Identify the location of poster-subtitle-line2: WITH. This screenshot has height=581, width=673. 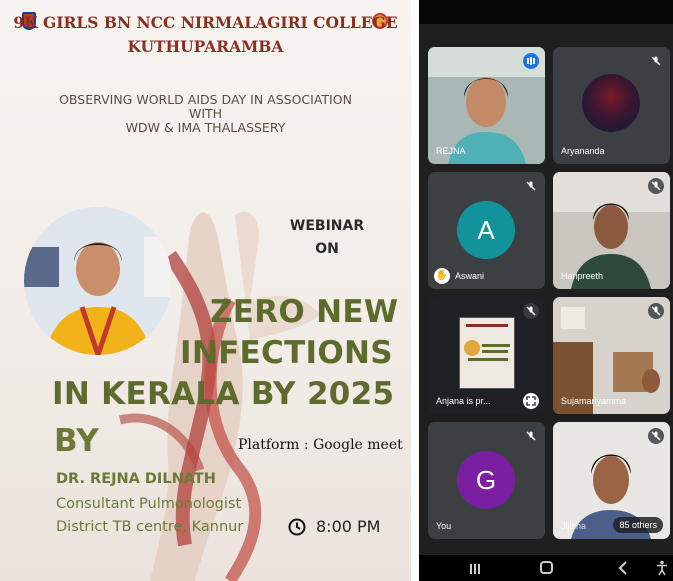
(205, 113).